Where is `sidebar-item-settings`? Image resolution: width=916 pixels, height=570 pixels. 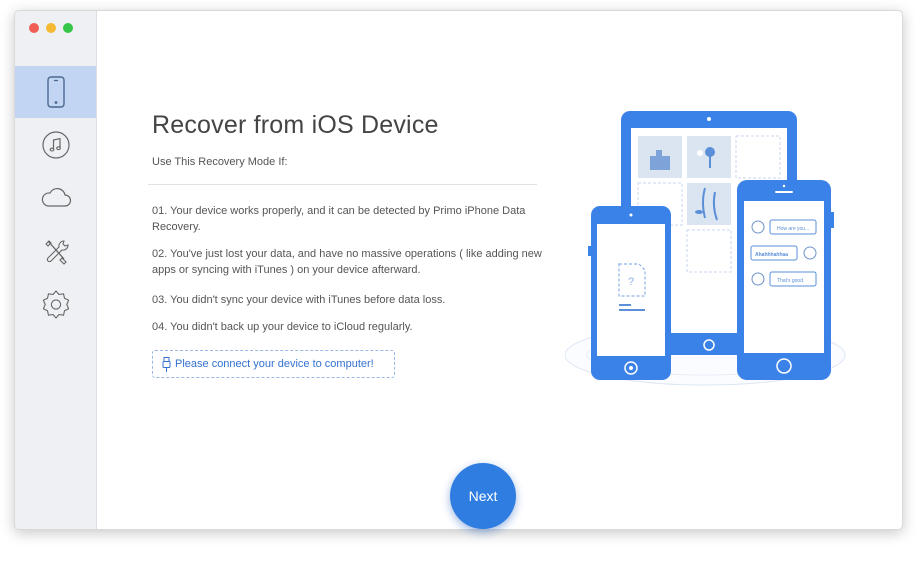 sidebar-item-settings is located at coordinates (55, 304).